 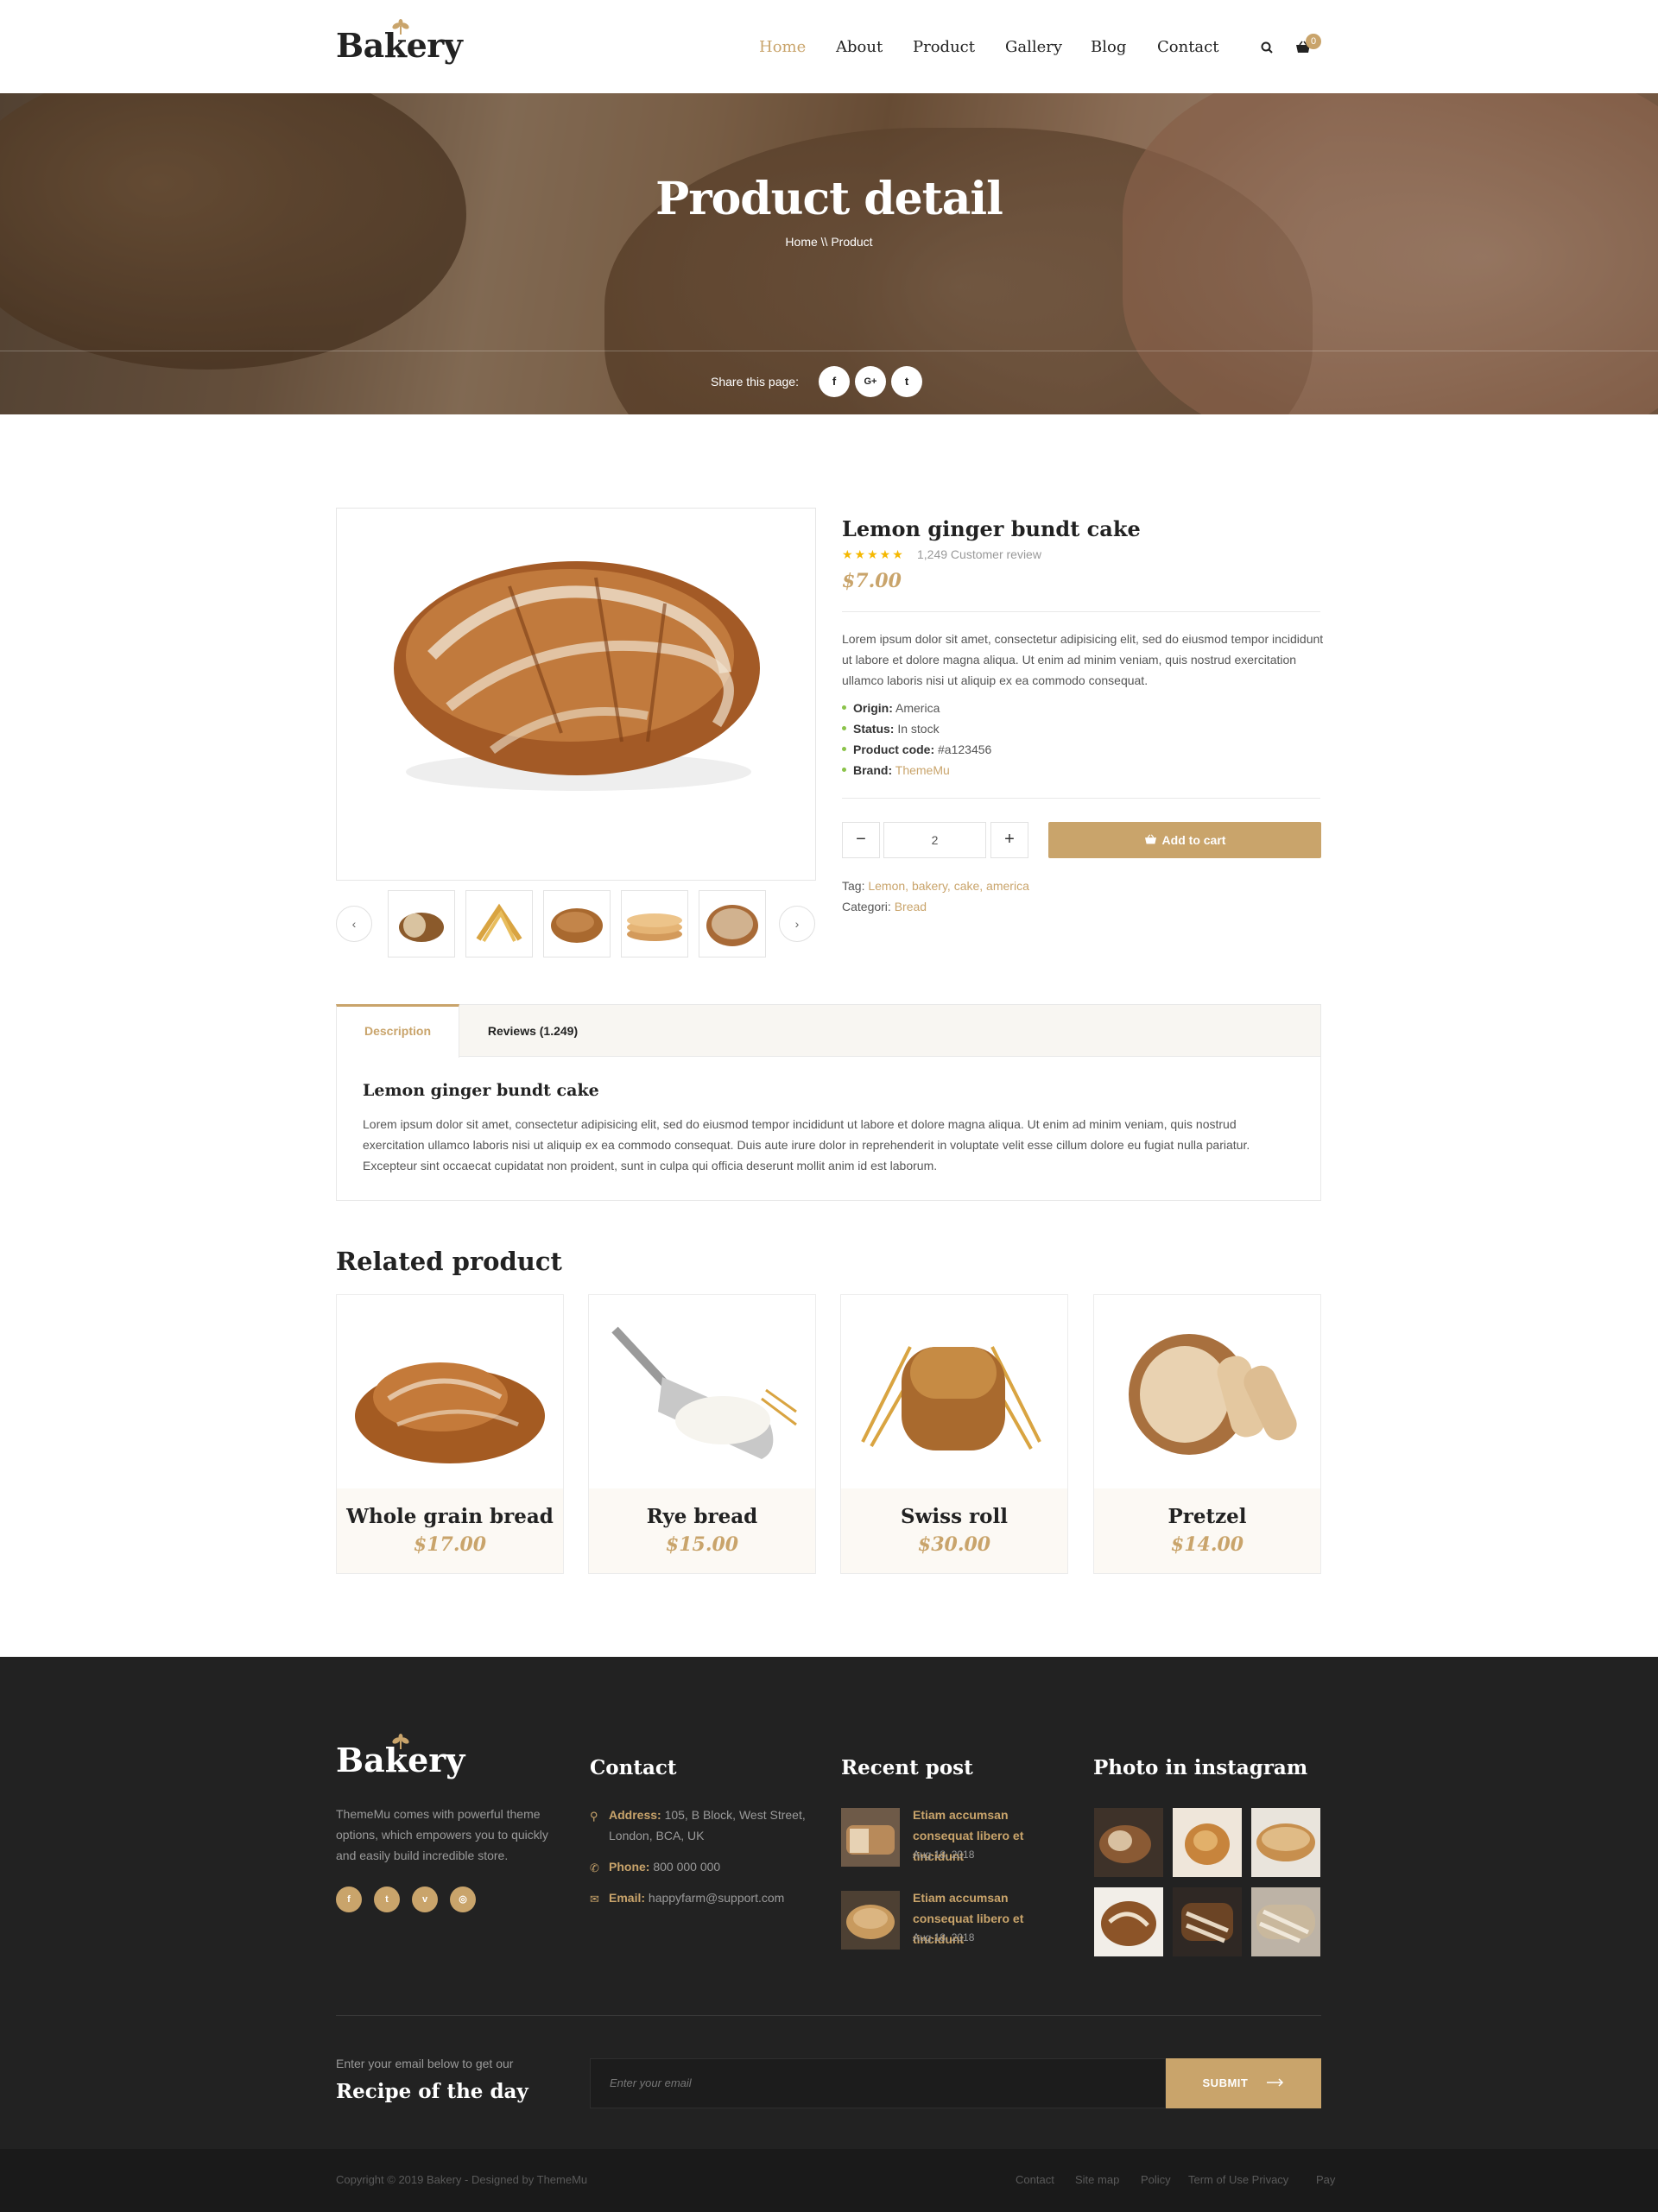 I want to click on tag-links: Lemon, bakery, cake, america, so click(x=948, y=886).